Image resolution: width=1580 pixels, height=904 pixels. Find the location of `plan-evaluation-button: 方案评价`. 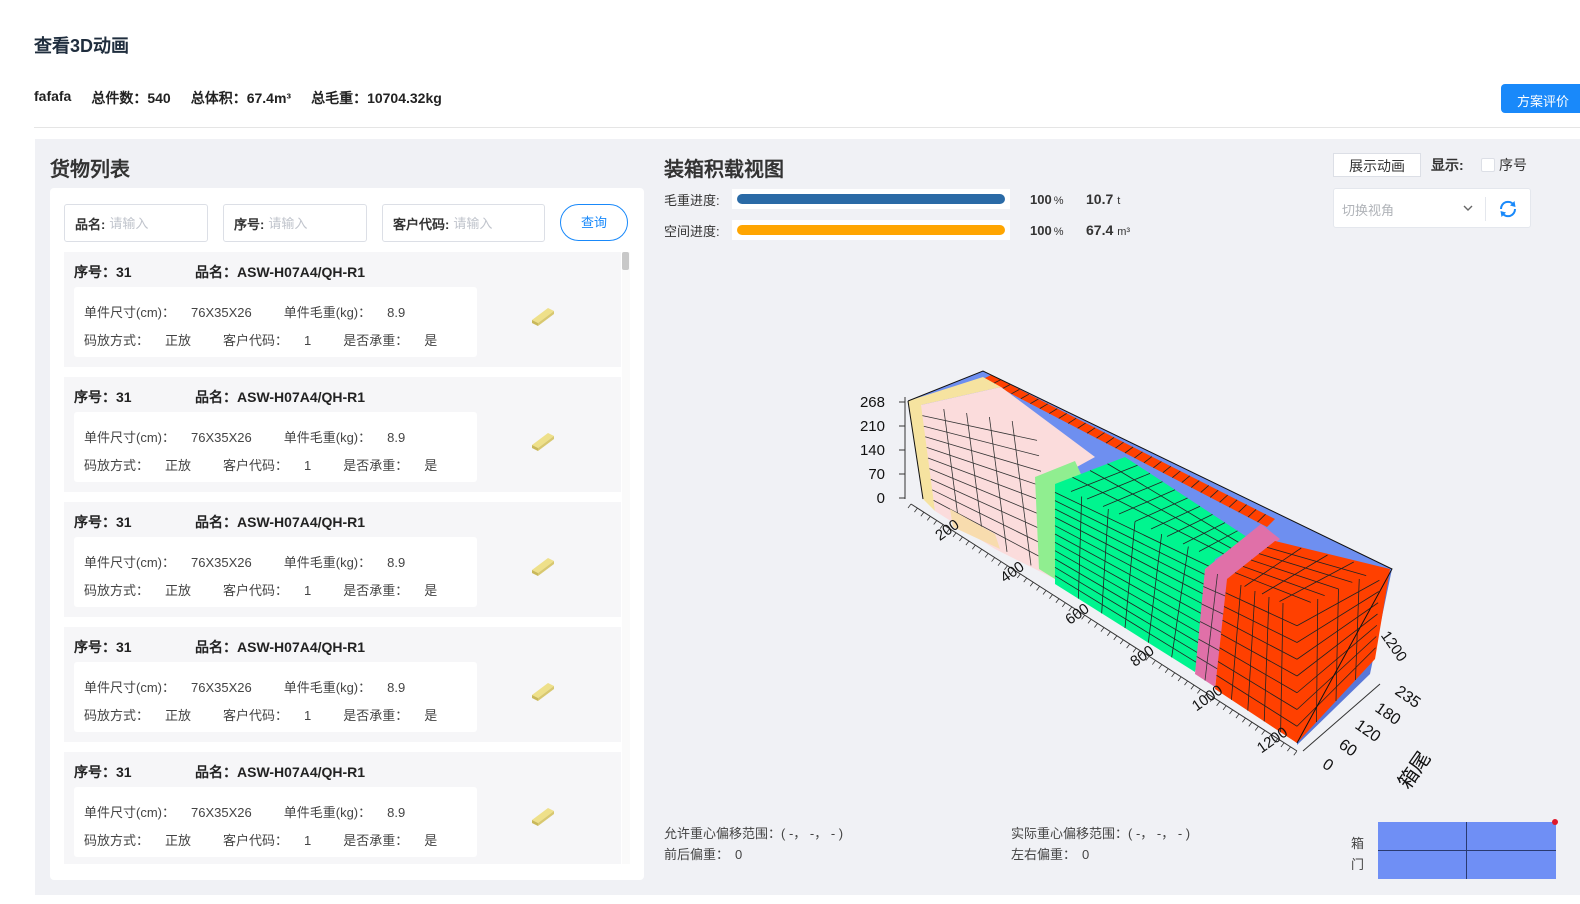

plan-evaluation-button: 方案评价 is located at coordinates (1540, 98).